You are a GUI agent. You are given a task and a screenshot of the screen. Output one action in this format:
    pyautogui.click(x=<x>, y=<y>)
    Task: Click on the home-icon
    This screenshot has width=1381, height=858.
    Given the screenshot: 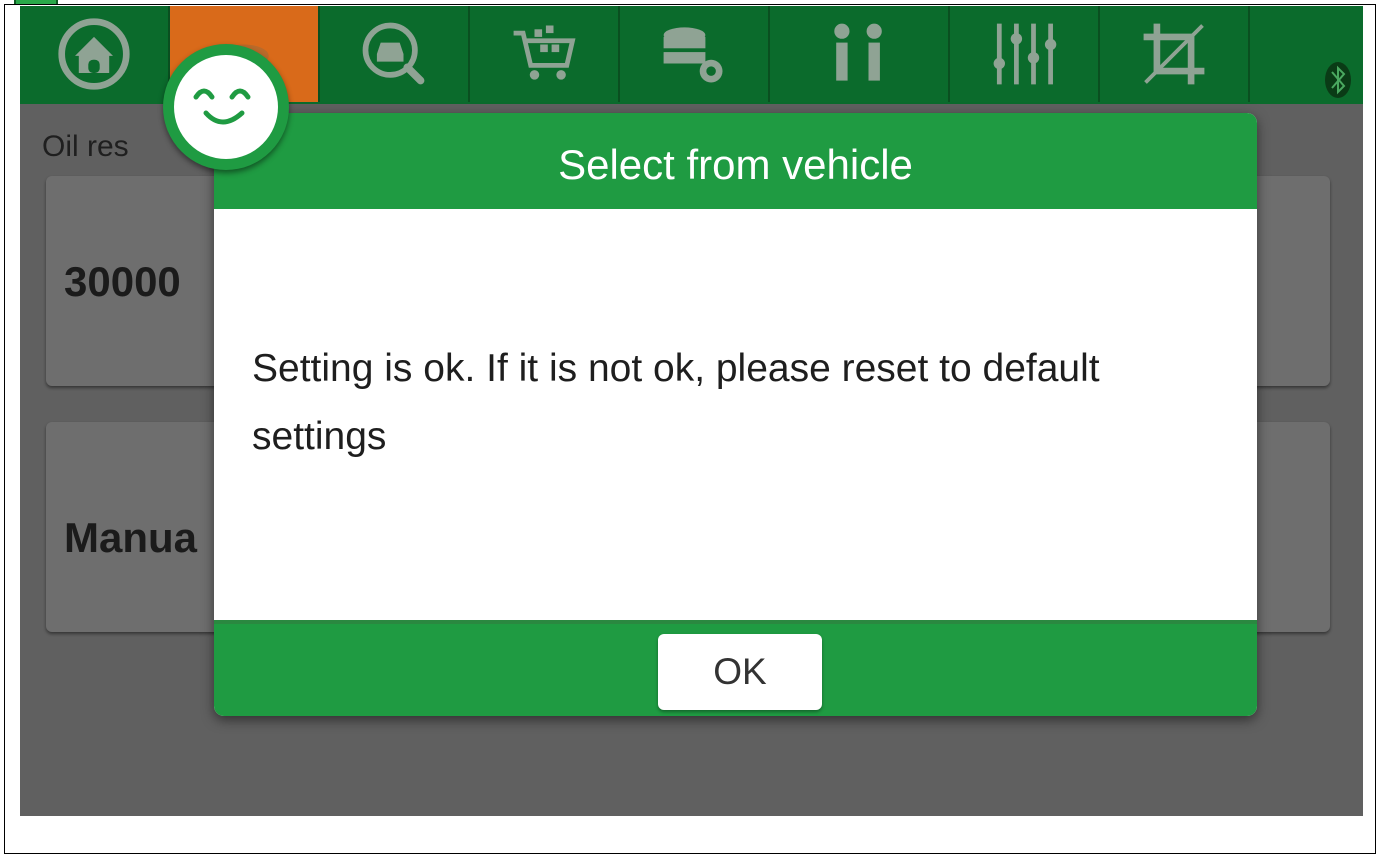 What is the action you would take?
    pyautogui.click(x=94, y=54)
    